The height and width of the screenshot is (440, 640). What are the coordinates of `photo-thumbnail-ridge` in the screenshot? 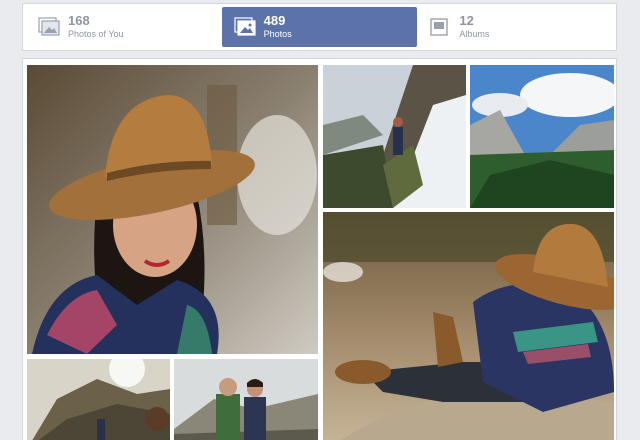 It's located at (98, 399).